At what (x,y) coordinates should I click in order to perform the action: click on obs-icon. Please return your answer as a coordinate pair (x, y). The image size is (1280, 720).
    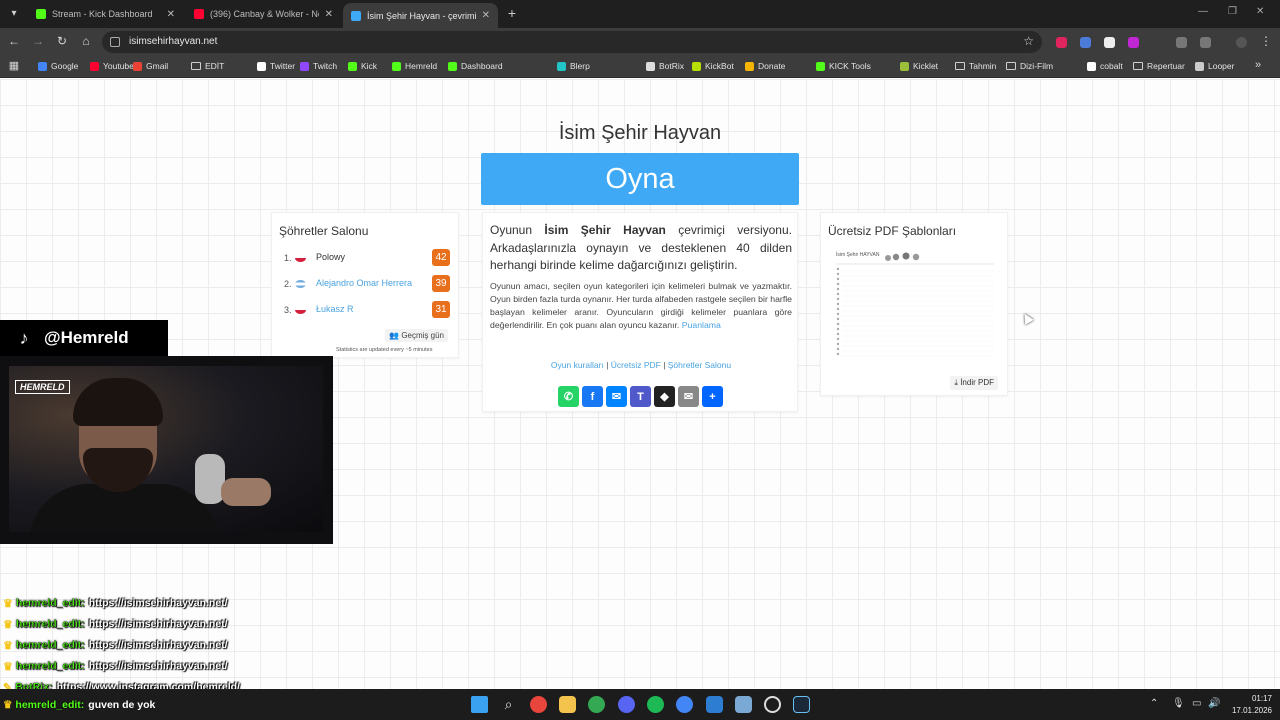
    Looking at the image, I should click on (772, 704).